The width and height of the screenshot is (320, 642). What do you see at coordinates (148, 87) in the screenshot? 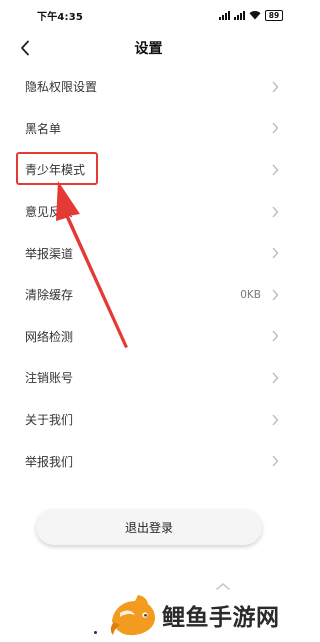
I see `menu-item-privacy-settings: 隐私权限设置` at bounding box center [148, 87].